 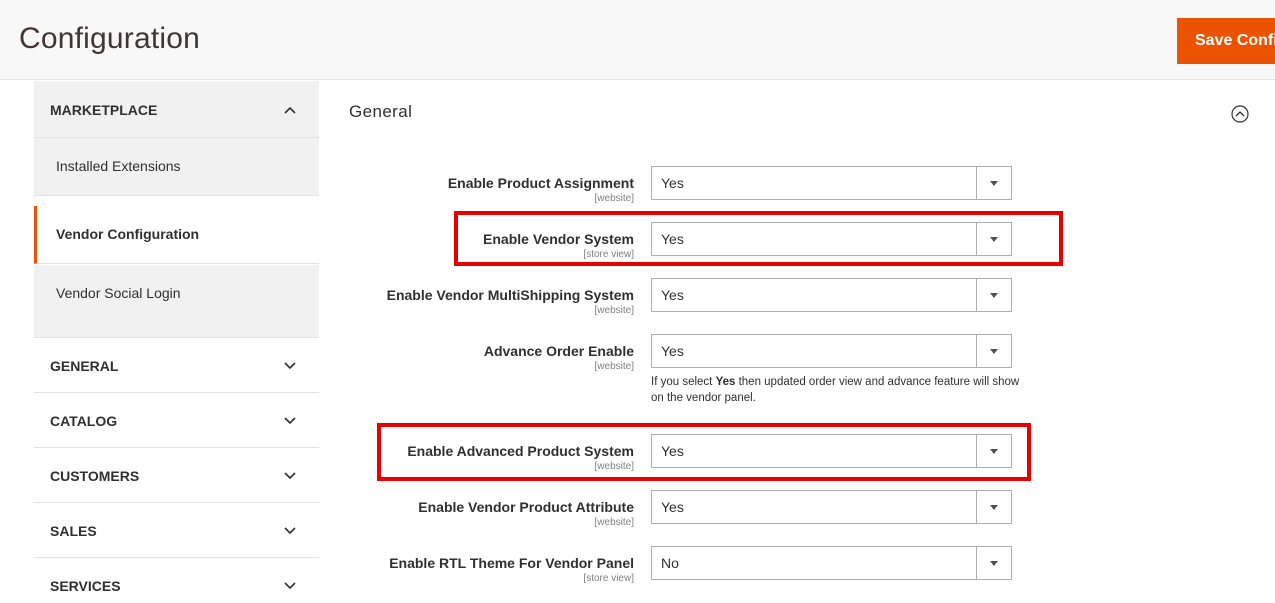 I want to click on sidebar-item-label: Vendor Social Login, so click(x=118, y=293).